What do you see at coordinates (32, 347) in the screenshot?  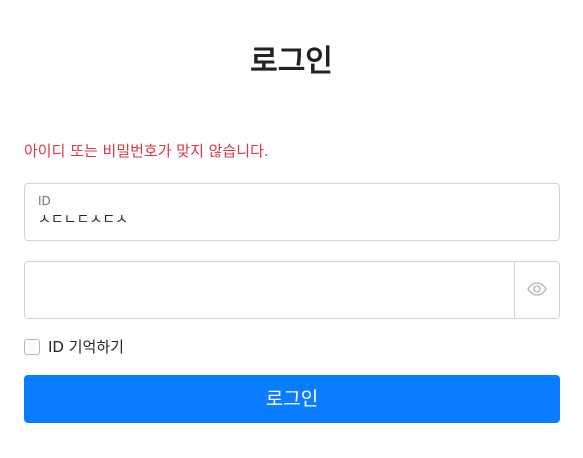 I see `remember-id-checkbox` at bounding box center [32, 347].